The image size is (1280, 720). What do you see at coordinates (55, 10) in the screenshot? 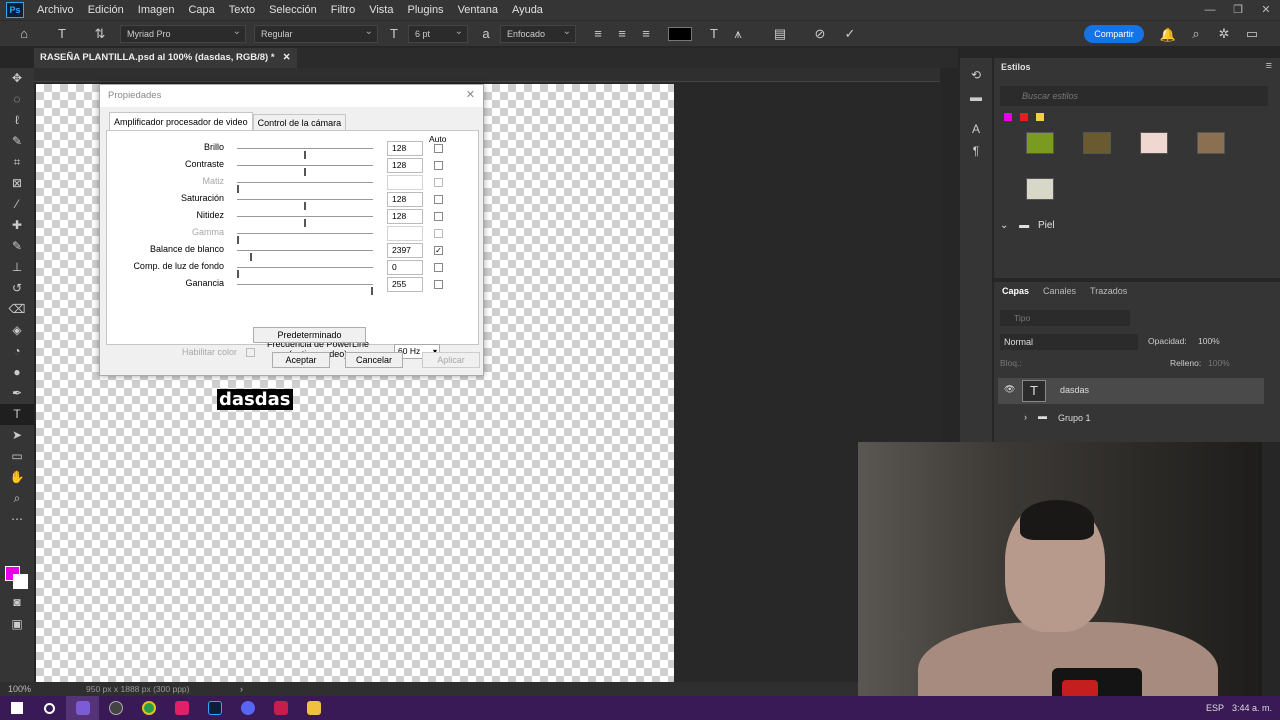
I see `menu-archivo: Archivo` at bounding box center [55, 10].